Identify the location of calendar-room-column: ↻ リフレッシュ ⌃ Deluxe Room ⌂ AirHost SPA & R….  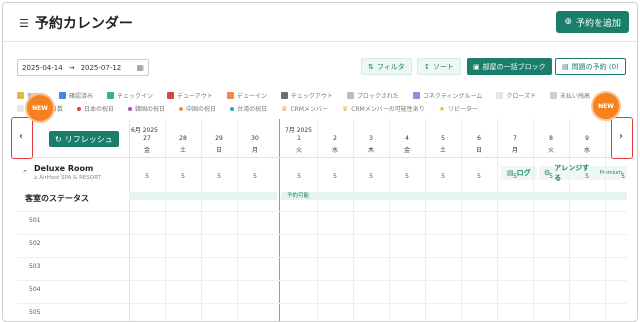
(73, 220).